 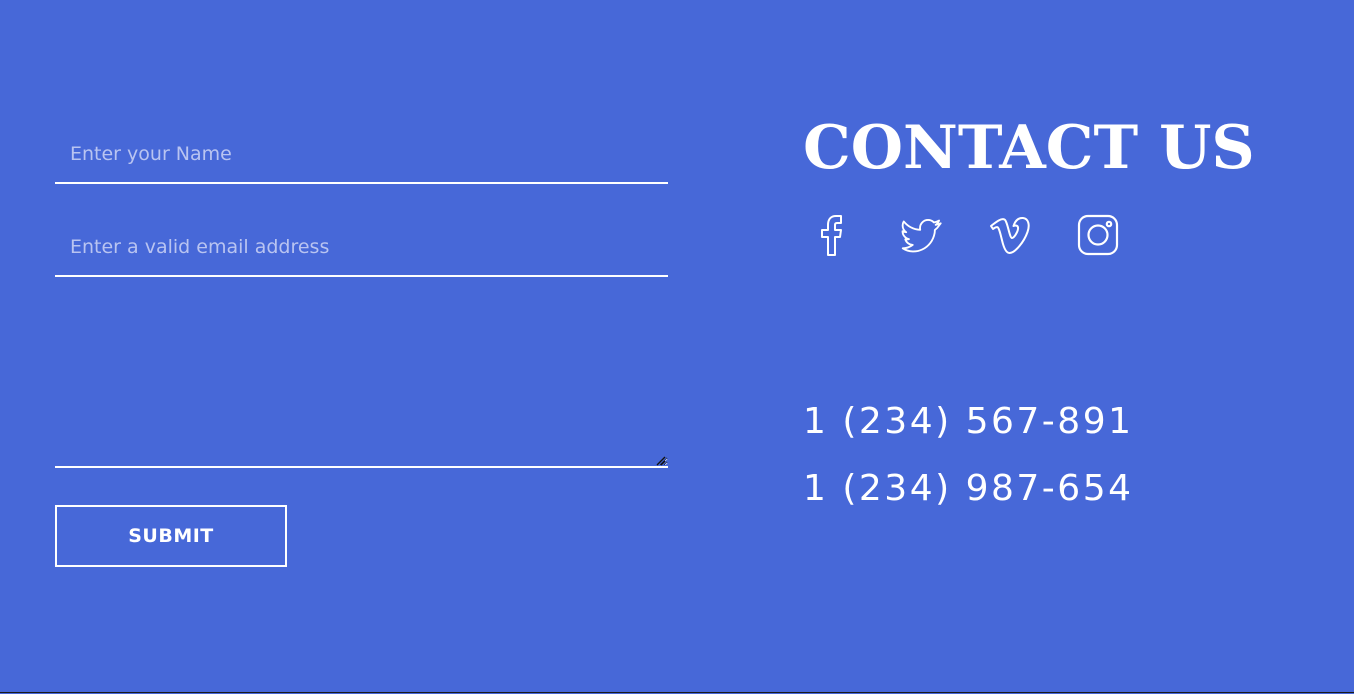 What do you see at coordinates (361, 247) in the screenshot?
I see `email-input` at bounding box center [361, 247].